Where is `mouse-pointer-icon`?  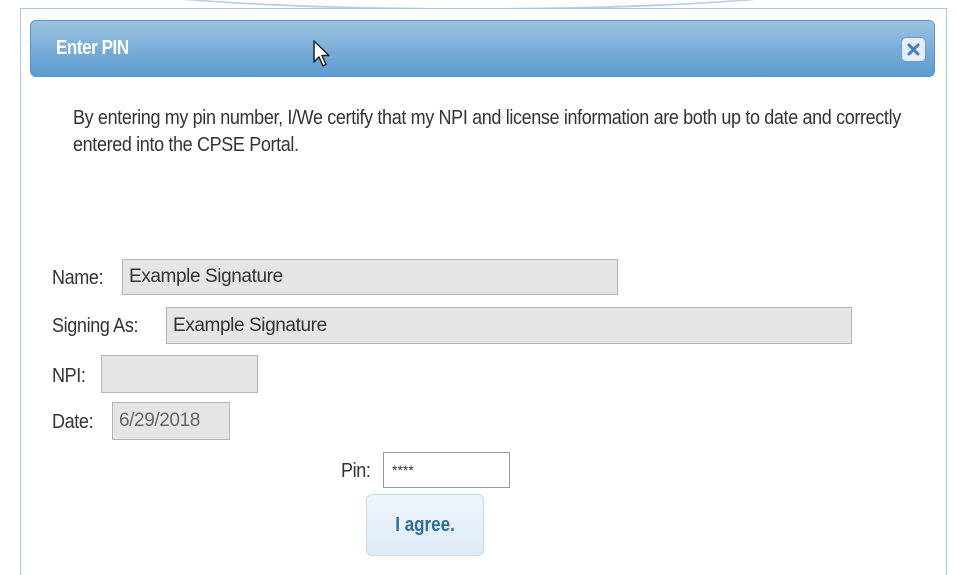
mouse-pointer-icon is located at coordinates (323, 56).